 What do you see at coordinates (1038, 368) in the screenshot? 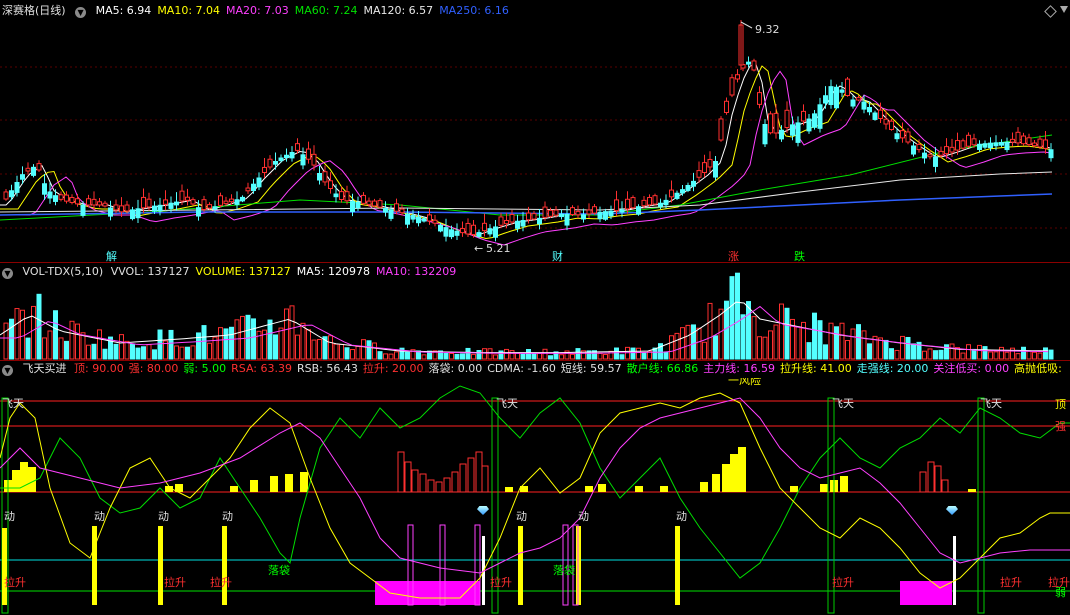
I see `indicator-legend-item: 高抛低吸:` at bounding box center [1038, 368].